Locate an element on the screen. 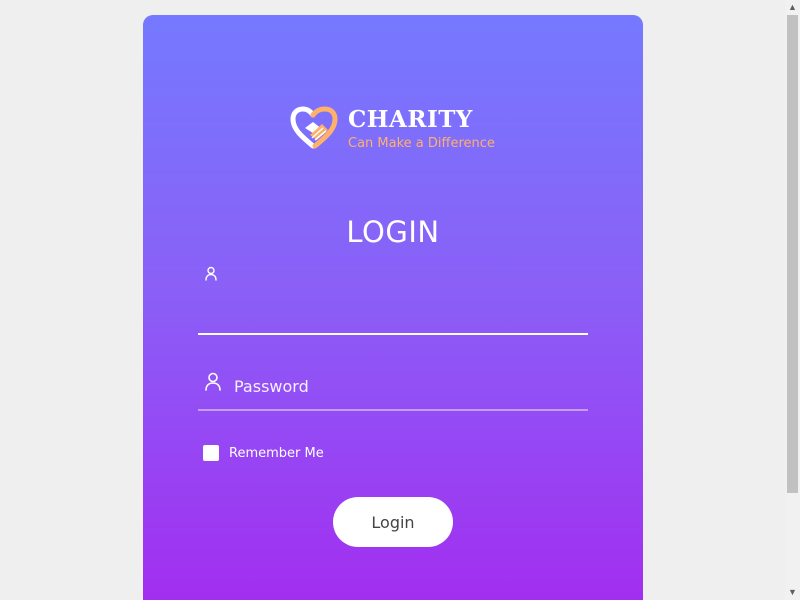  vertical-scrollbar: ▲ ▼ is located at coordinates (792, 300).